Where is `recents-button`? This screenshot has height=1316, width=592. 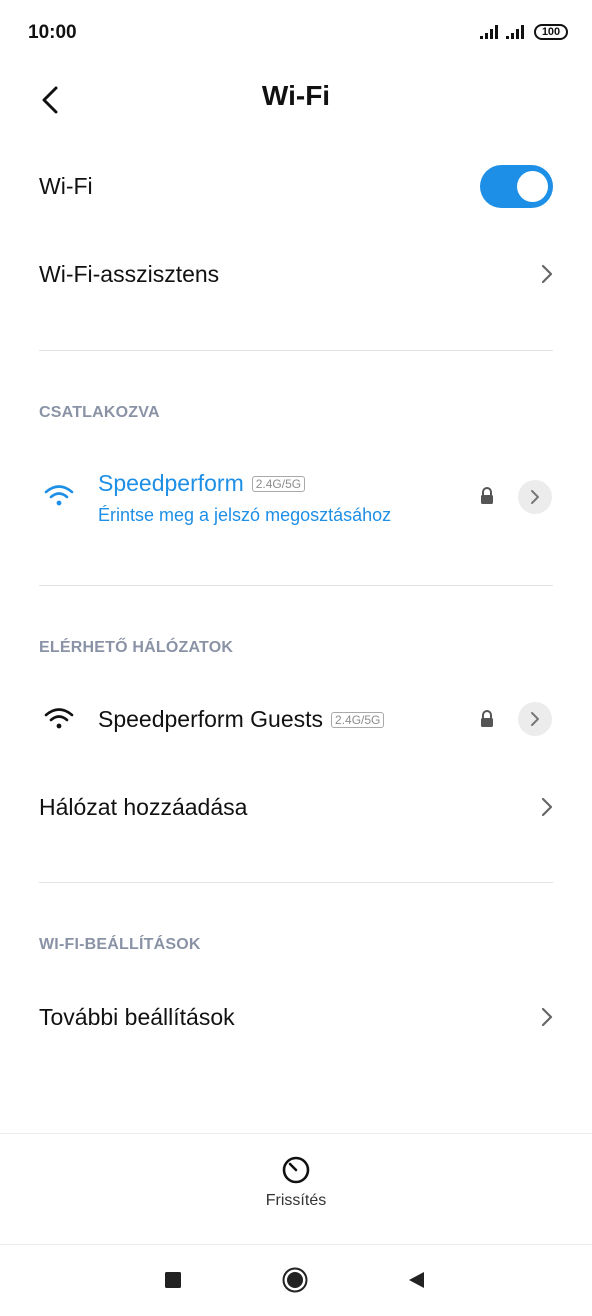 recents-button is located at coordinates (173, 1282).